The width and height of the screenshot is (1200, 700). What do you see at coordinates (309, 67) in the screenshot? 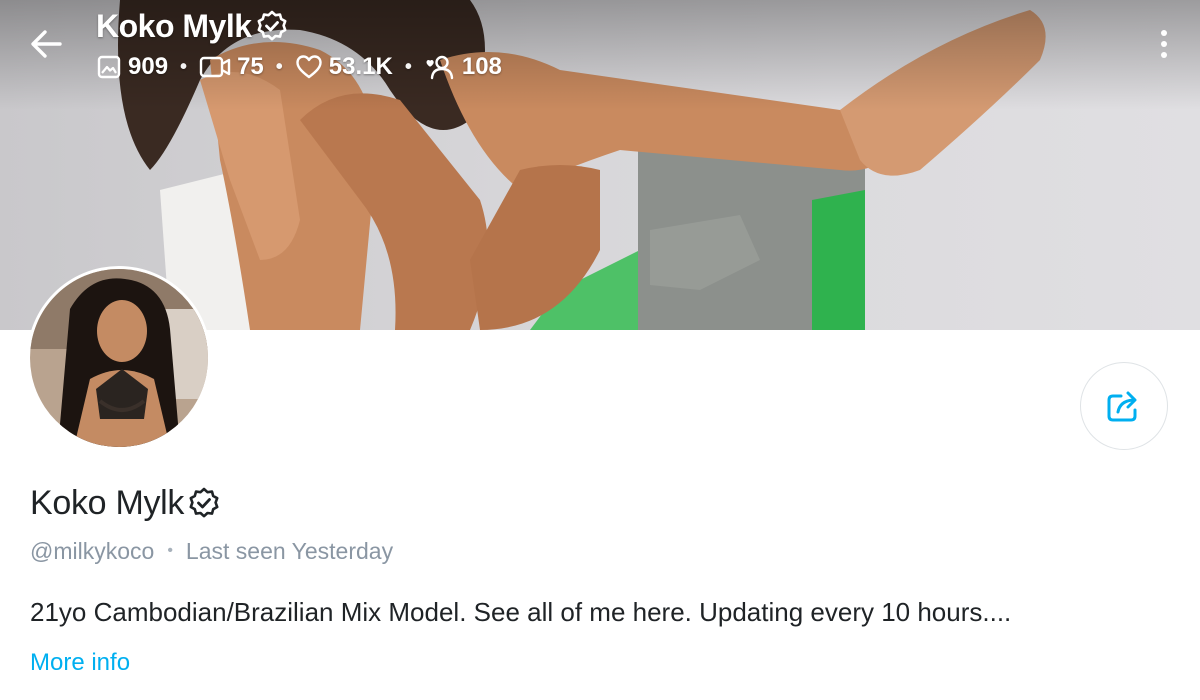
I see `heart-icon` at bounding box center [309, 67].